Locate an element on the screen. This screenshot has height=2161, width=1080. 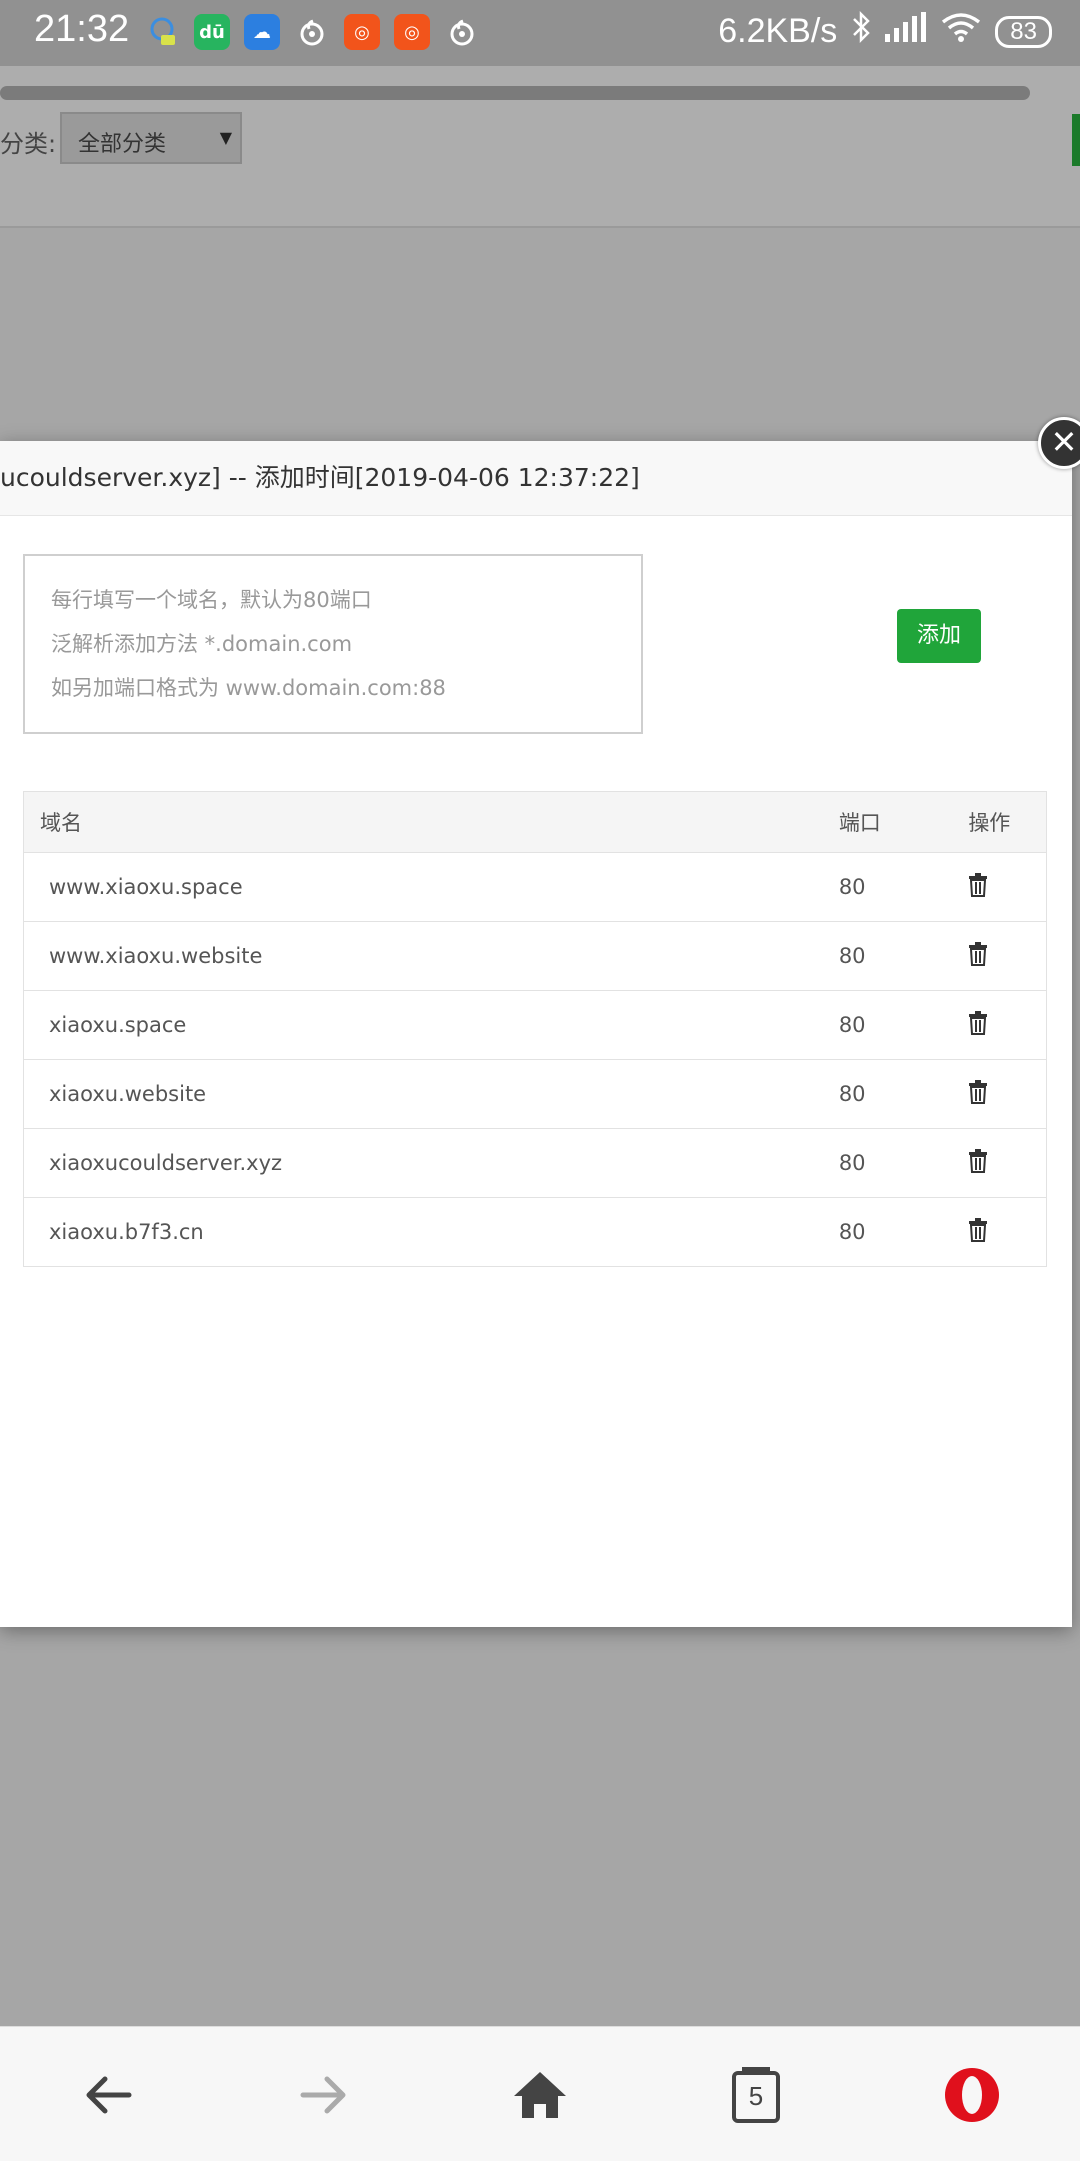
tab-count: 5 is located at coordinates (756, 2096).